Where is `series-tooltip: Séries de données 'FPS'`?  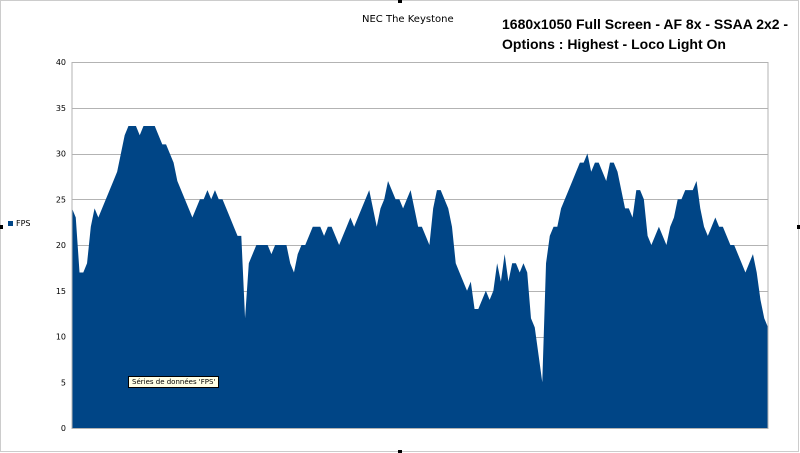 series-tooltip: Séries de données 'FPS' is located at coordinates (174, 382).